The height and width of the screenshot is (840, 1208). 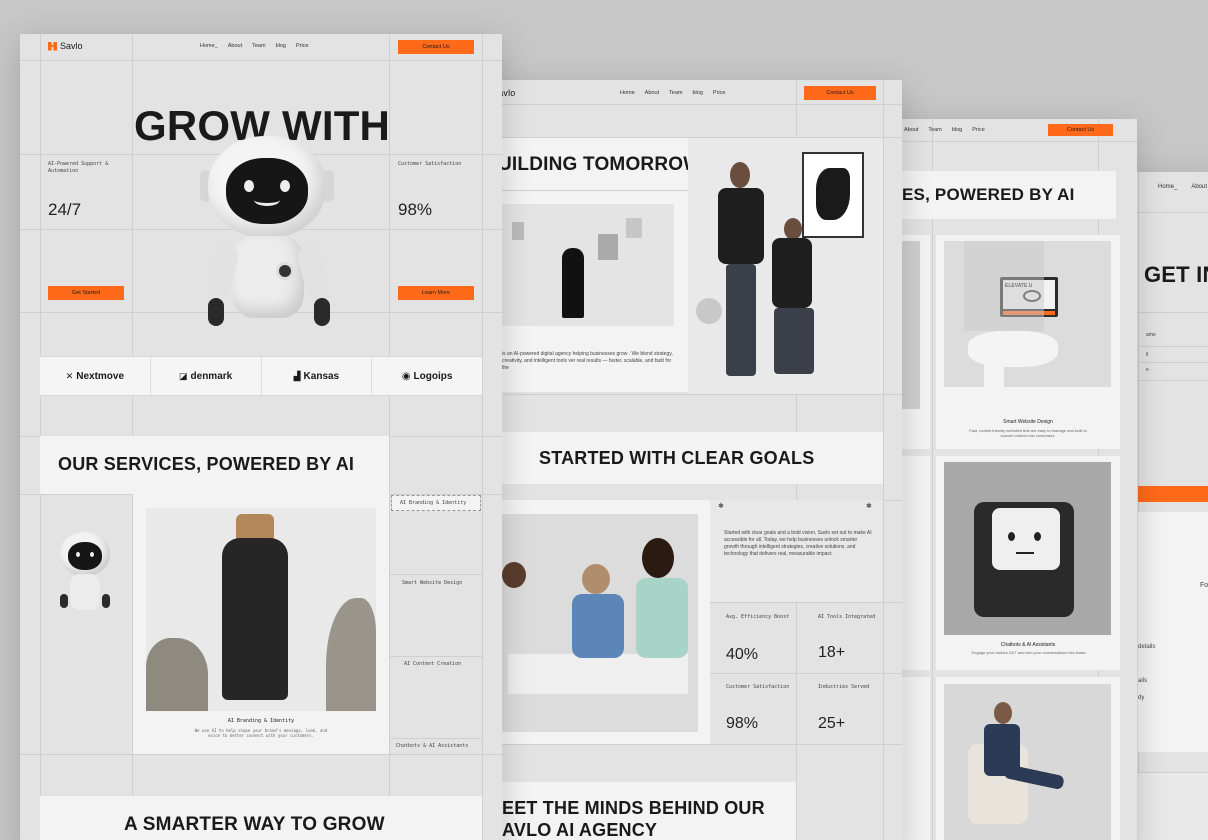 What do you see at coordinates (432, 664) in the screenshot?
I see `service-tab-content-creation: AI Content Creation` at bounding box center [432, 664].